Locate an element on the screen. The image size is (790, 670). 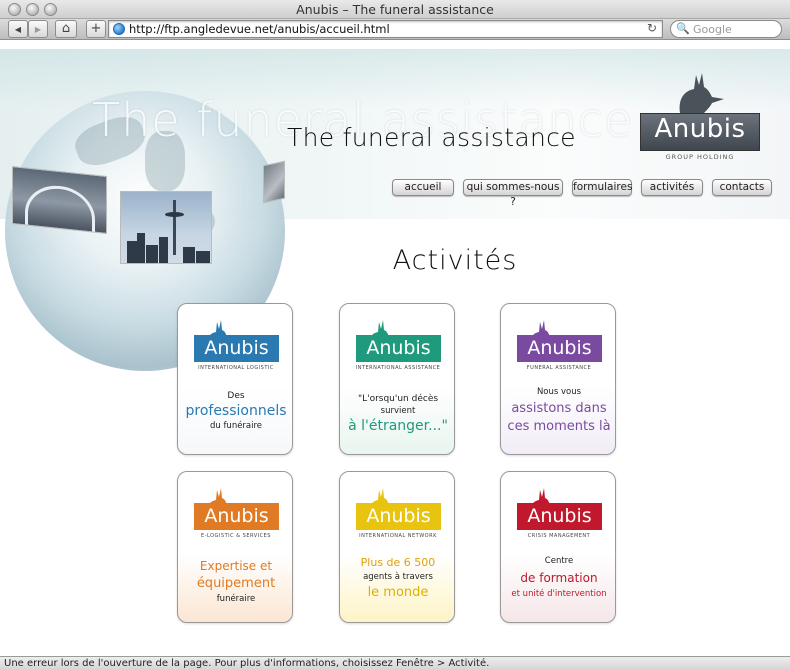
card-text-line: le monde is located at coordinates (398, 592).